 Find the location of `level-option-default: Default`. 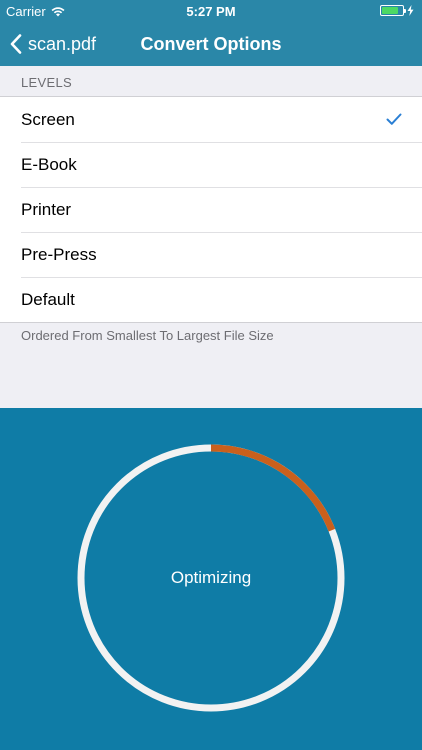

level-option-default: Default is located at coordinates (211, 299).